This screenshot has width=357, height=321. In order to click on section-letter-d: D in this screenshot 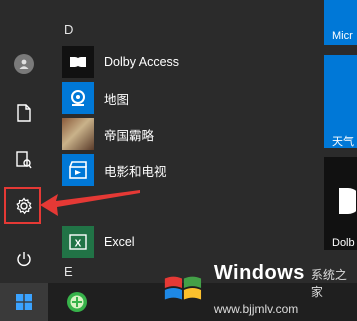, I will do `click(68, 29)`.